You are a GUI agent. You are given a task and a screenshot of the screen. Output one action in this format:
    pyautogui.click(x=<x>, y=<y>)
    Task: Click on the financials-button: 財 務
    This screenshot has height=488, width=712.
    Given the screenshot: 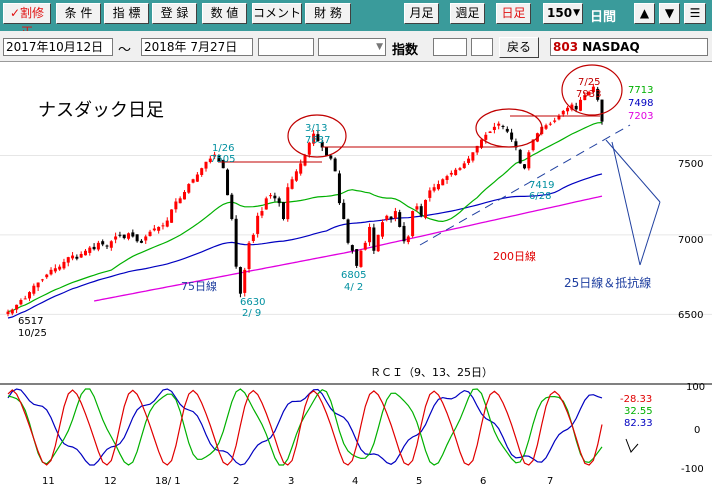 What is the action you would take?
    pyautogui.click(x=328, y=13)
    